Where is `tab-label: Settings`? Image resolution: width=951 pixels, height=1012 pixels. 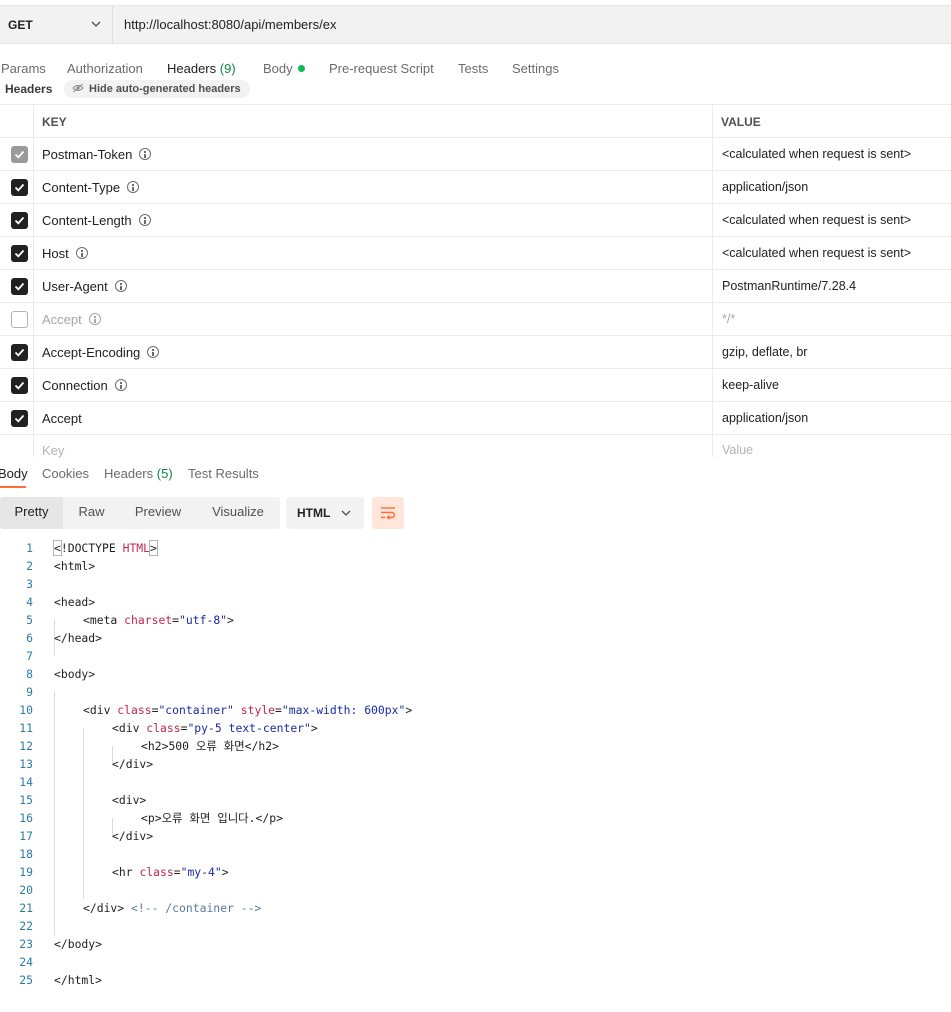
tab-label: Settings is located at coordinates (535, 68).